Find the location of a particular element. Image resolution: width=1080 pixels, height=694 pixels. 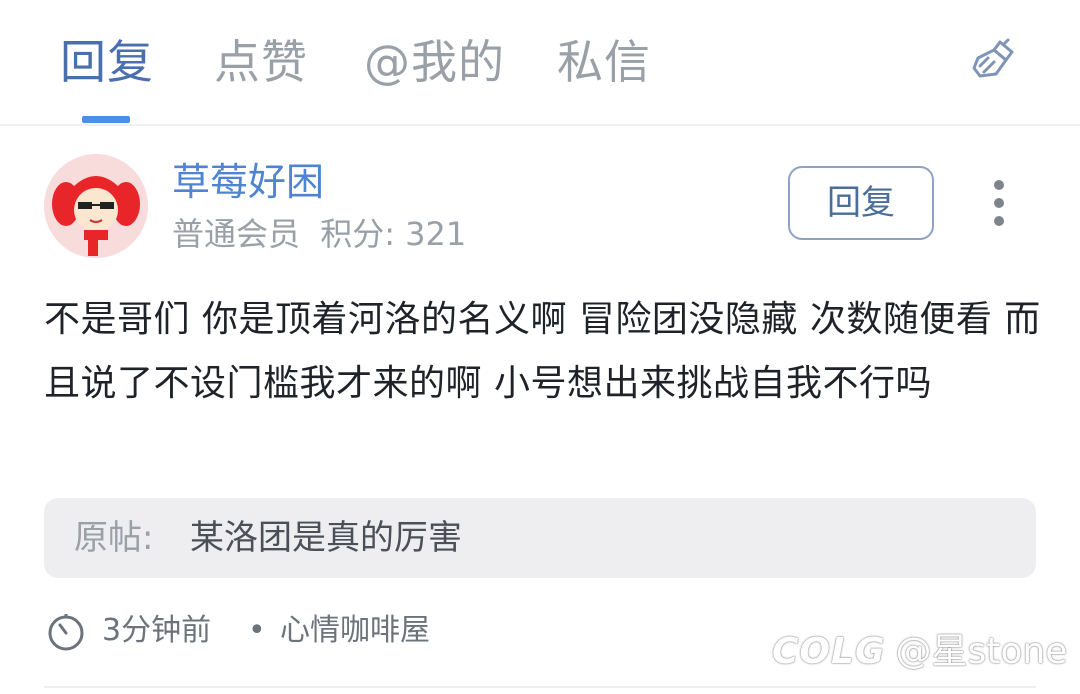

user-meta: 普通会员 积分: 321 is located at coordinates (319, 234).